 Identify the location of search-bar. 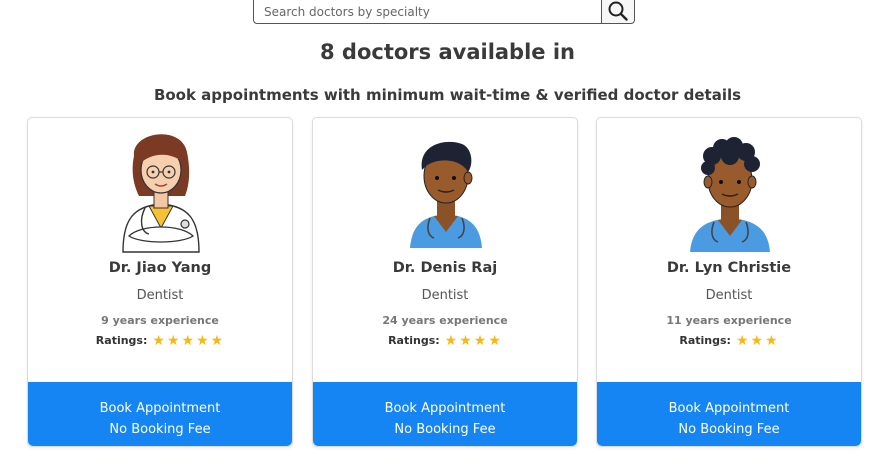
(444, 12).